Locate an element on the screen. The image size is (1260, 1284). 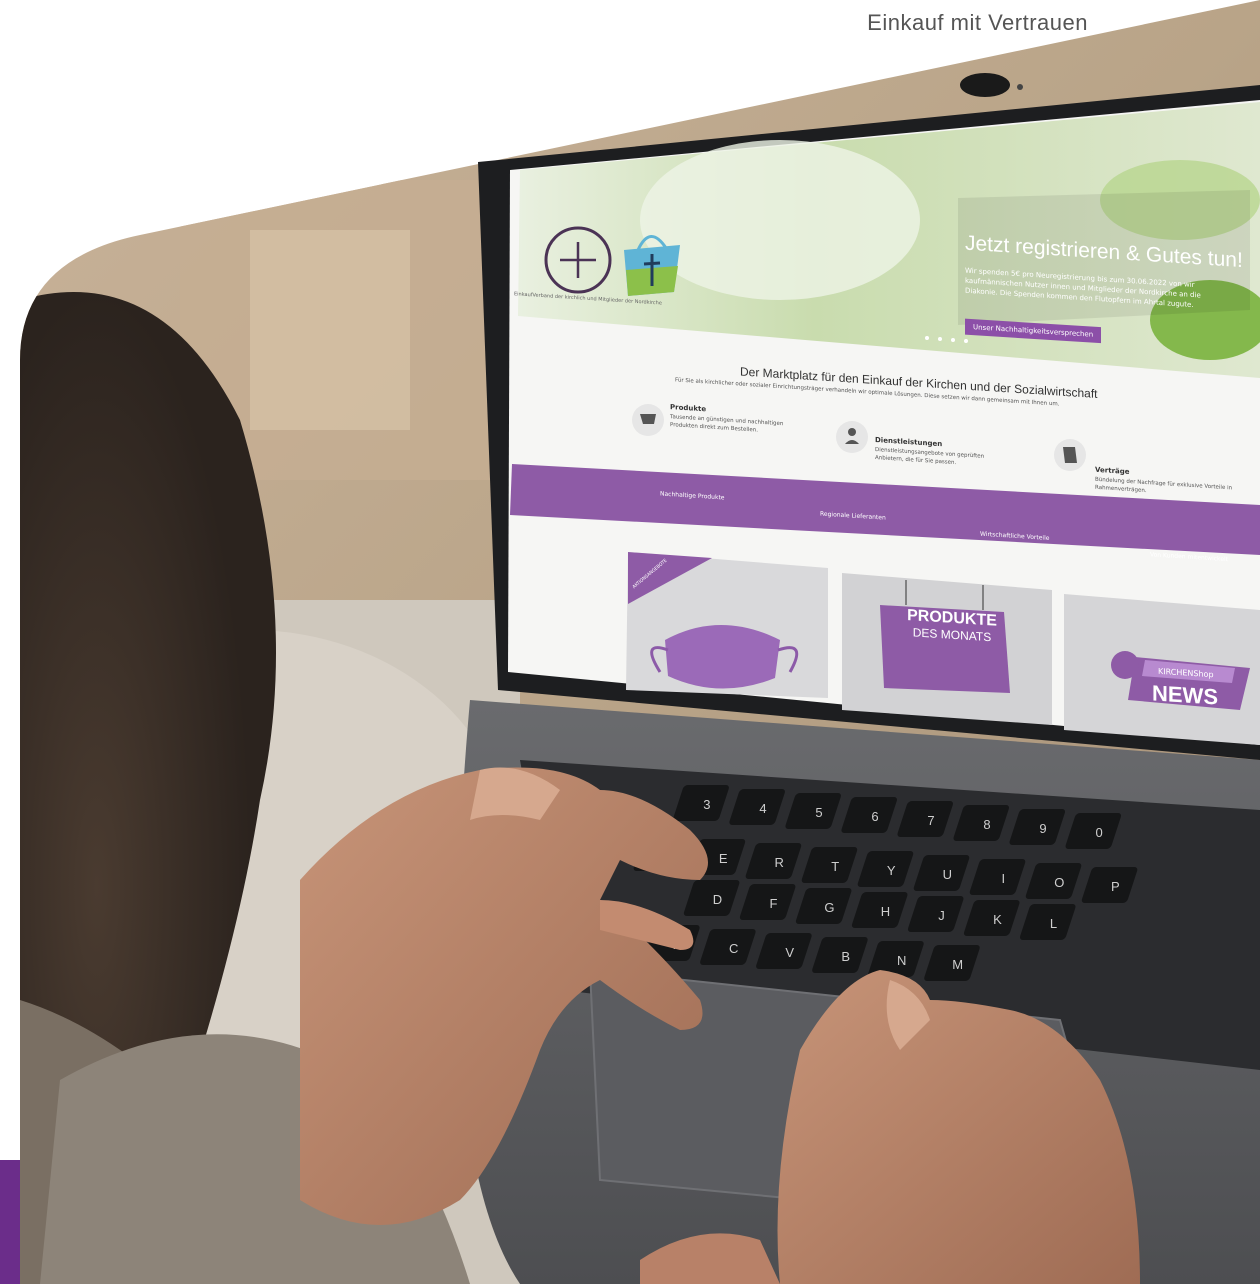
keyboard-key-label: 8 is located at coordinates (986, 824).